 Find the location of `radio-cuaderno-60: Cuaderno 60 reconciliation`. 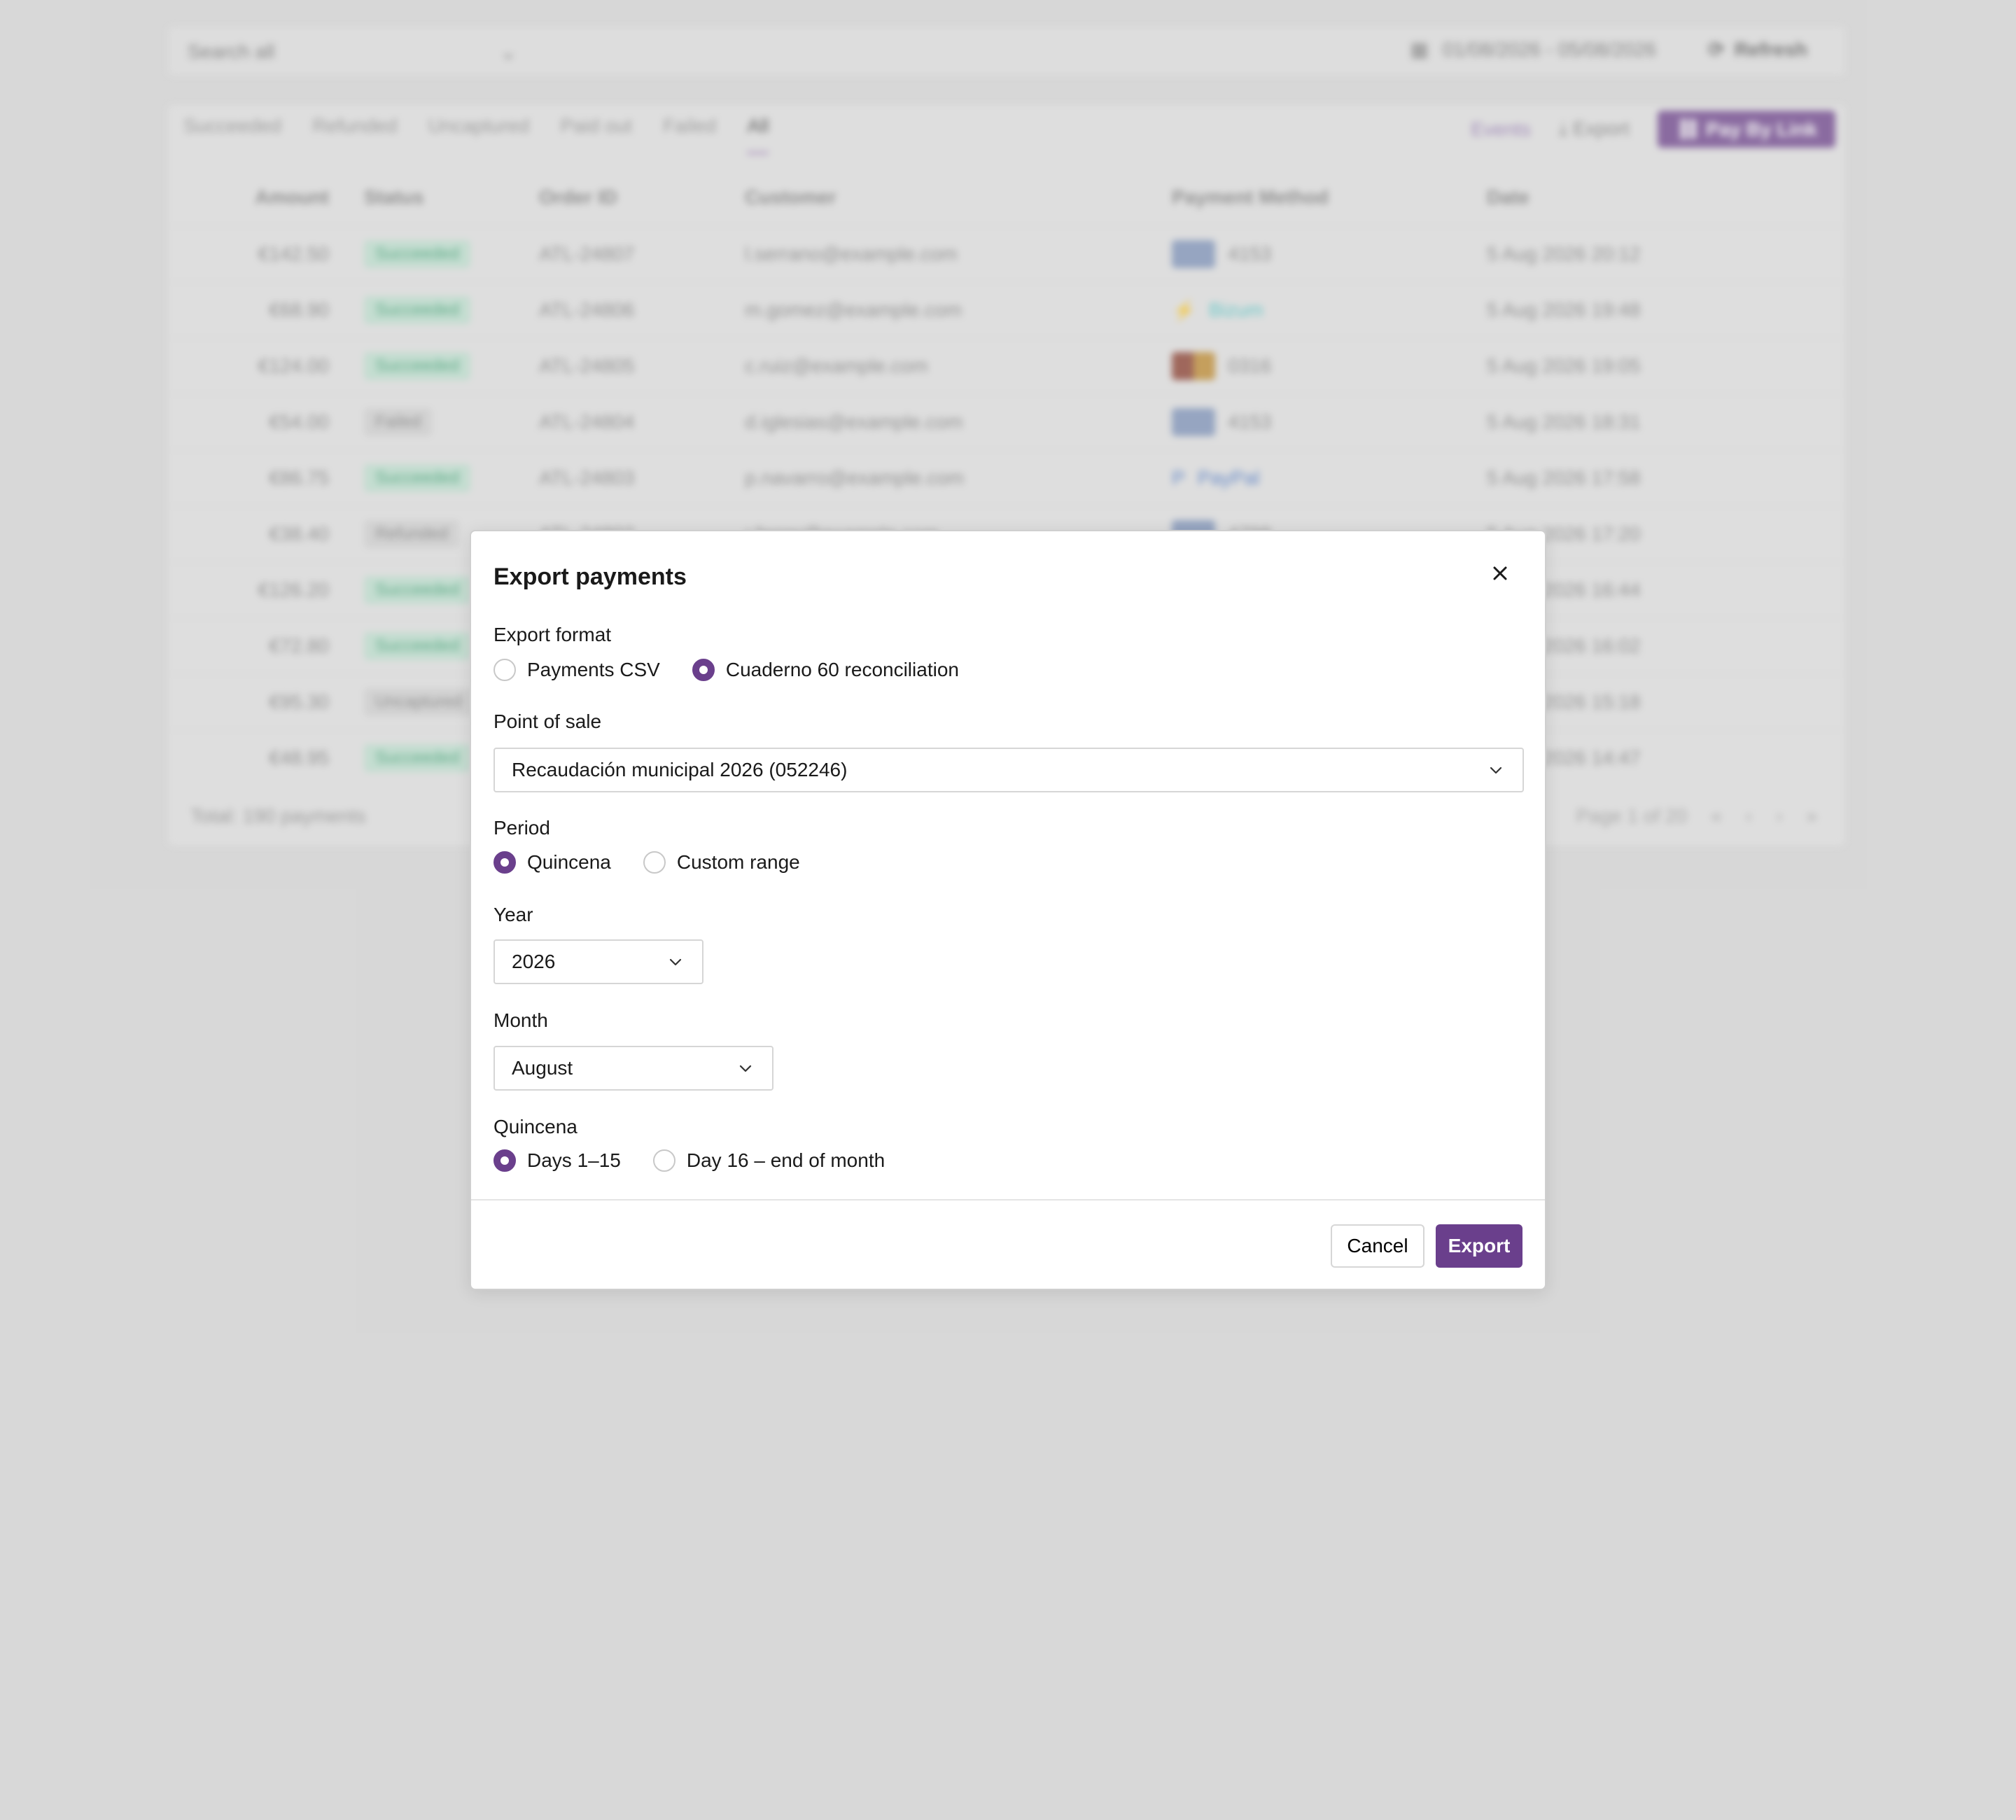

radio-cuaderno-60: Cuaderno 60 reconciliation is located at coordinates (825, 670).